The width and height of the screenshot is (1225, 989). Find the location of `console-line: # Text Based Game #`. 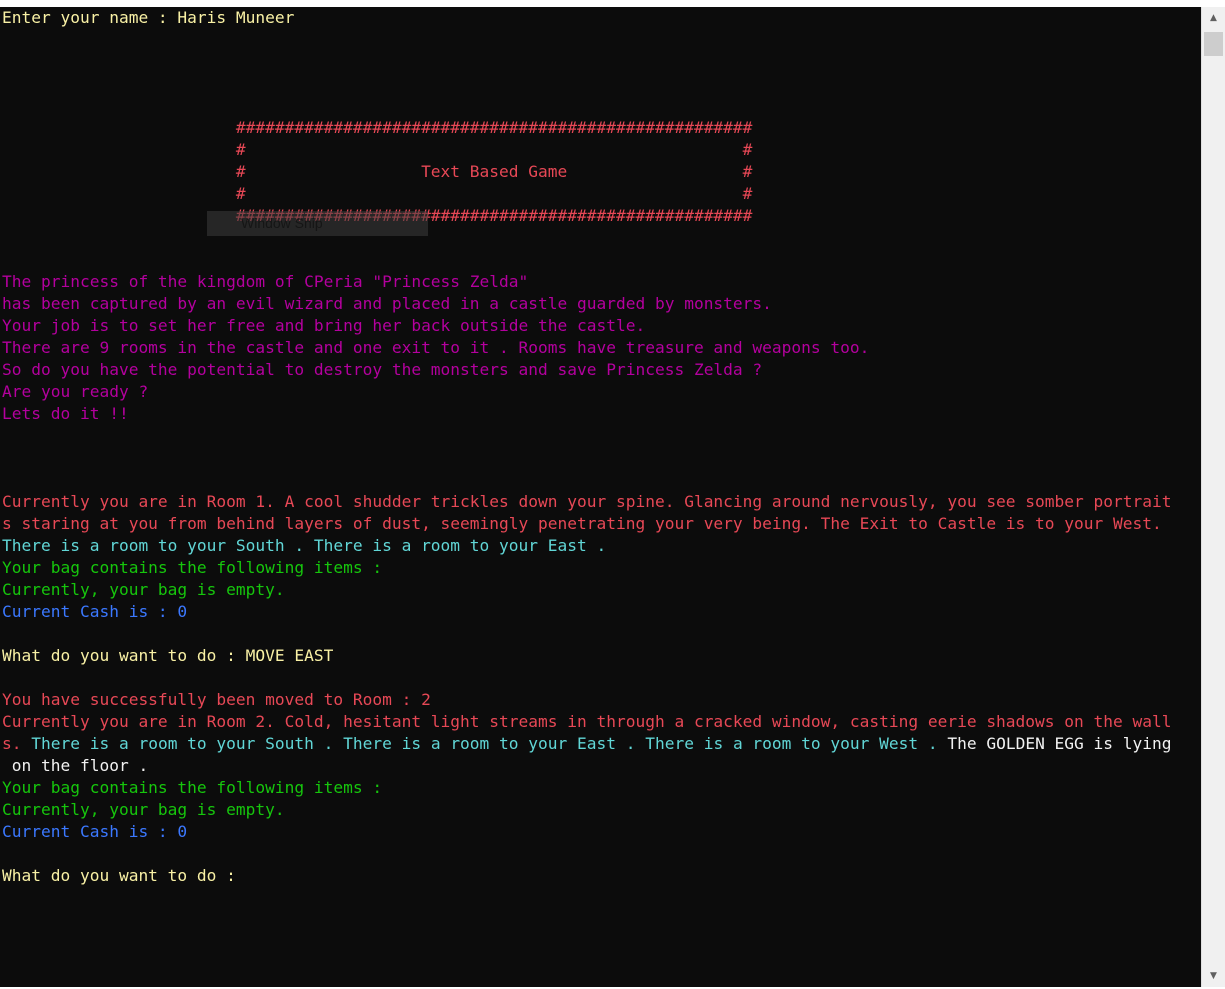

console-line: # Text Based Game # is located at coordinates (601, 172).